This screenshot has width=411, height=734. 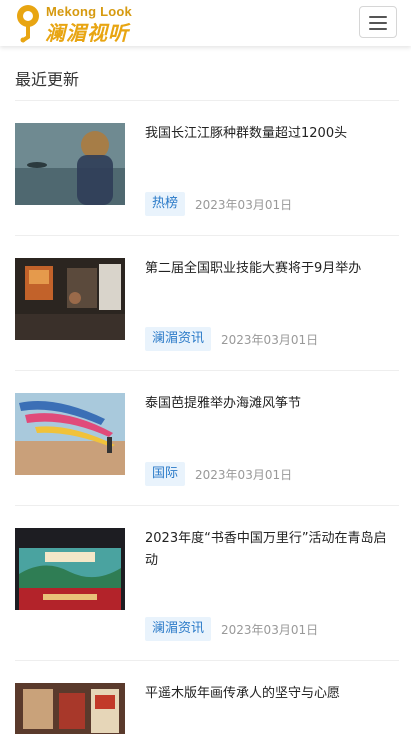 I want to click on article-meta: 国际 2023年03月01日, so click(x=218, y=474).